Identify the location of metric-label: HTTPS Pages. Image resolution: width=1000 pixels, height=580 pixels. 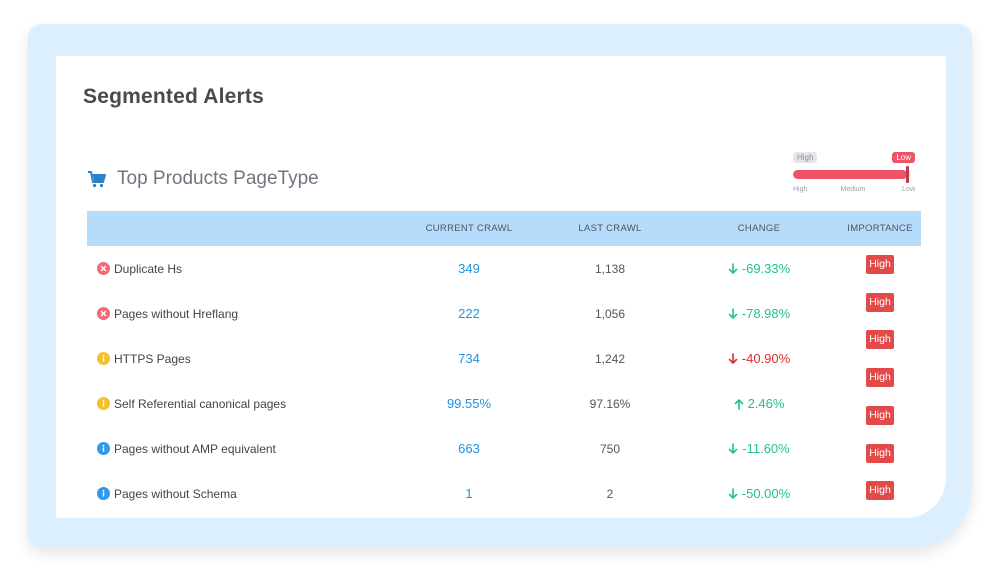
(152, 358).